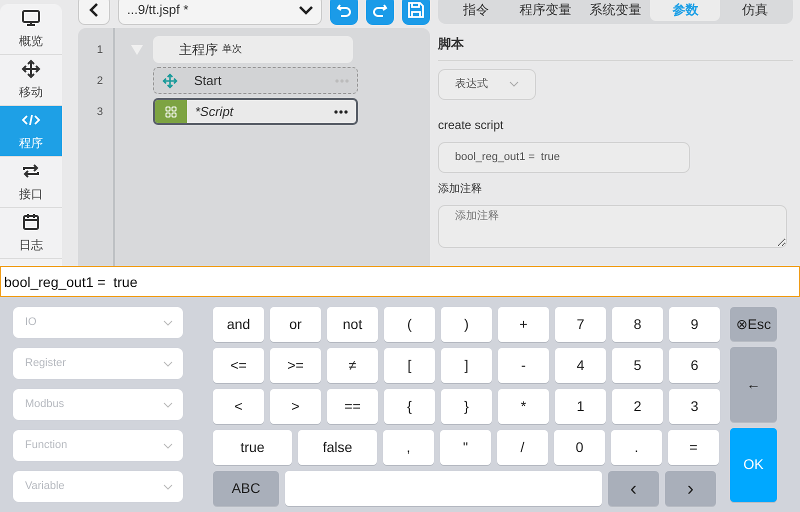  Describe the element at coordinates (400, 281) in the screenshot. I see `expression-field: bool_reg_out1 = true` at that location.